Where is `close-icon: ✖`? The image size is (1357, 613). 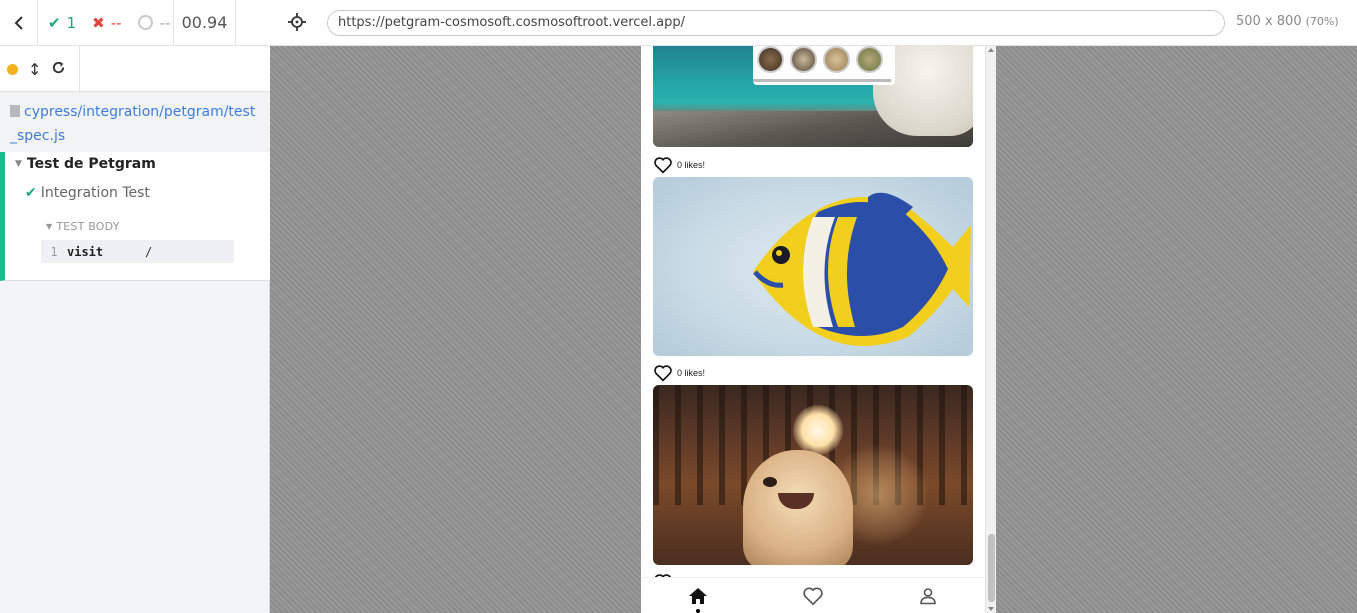 close-icon: ✖ is located at coordinates (98, 22).